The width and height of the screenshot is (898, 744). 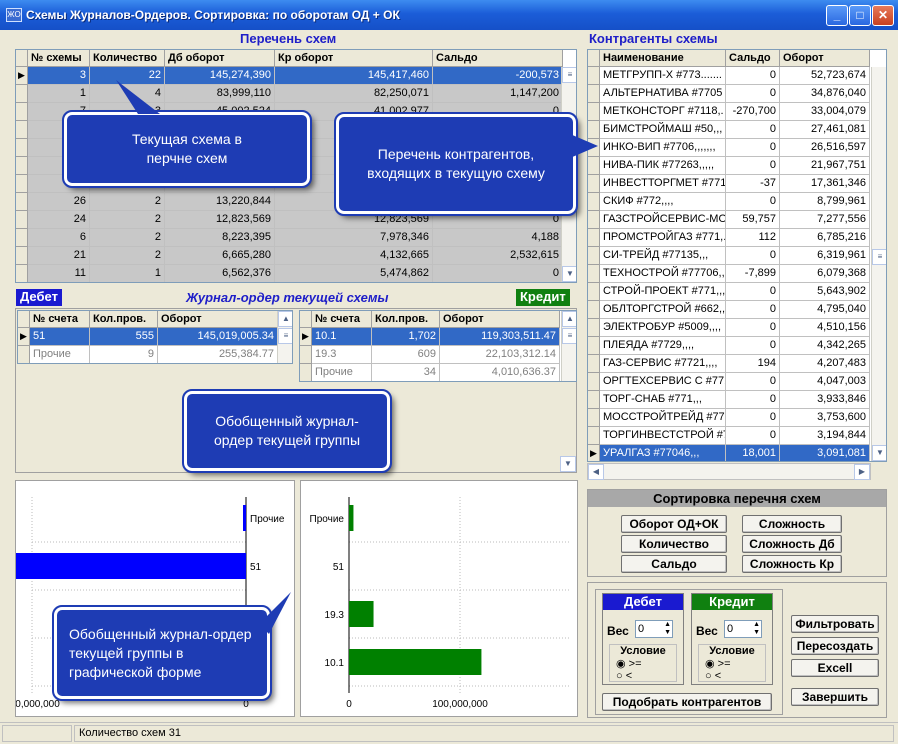 I want to click on table-cell: 6,785,216, so click(x=825, y=238).